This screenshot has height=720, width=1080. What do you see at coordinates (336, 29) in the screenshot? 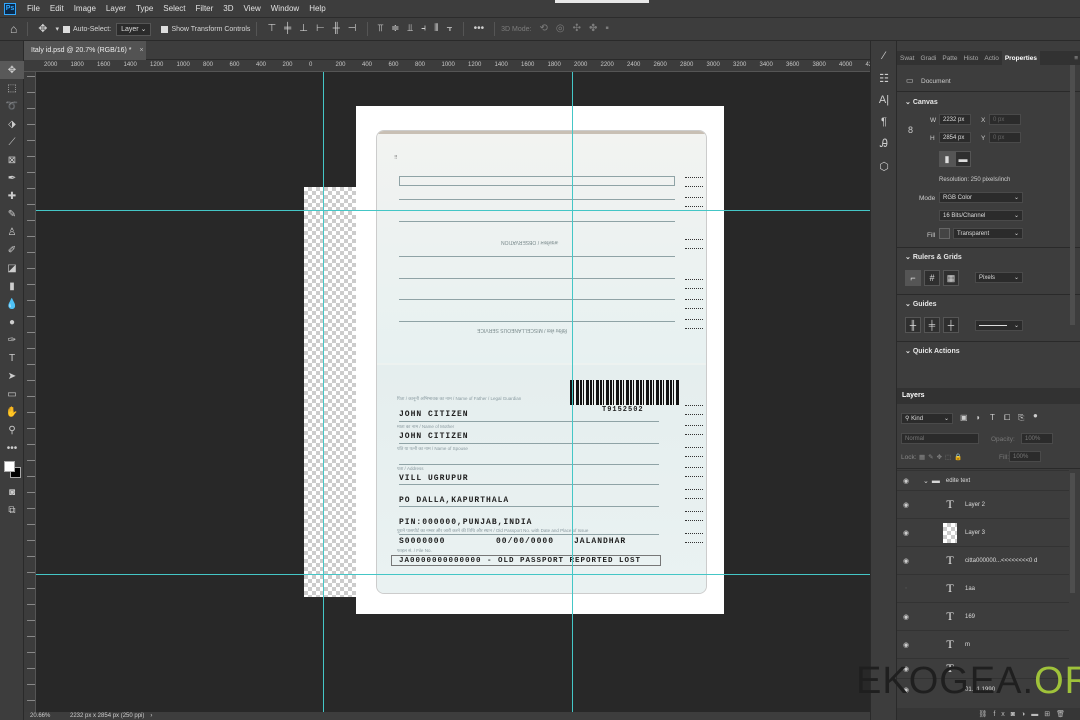
I see `align-horizontal-center-icon: ╫` at bounding box center [336, 29].